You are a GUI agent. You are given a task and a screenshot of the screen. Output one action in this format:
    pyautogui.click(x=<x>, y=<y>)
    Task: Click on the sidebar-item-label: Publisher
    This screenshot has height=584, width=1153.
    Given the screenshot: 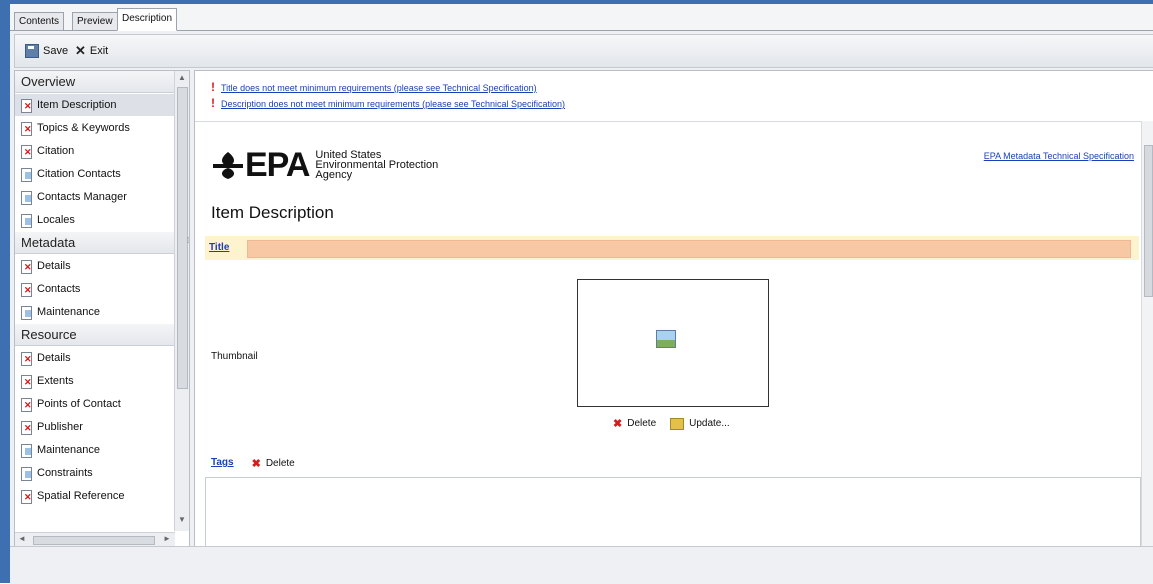 What is the action you would take?
    pyautogui.click(x=60, y=427)
    